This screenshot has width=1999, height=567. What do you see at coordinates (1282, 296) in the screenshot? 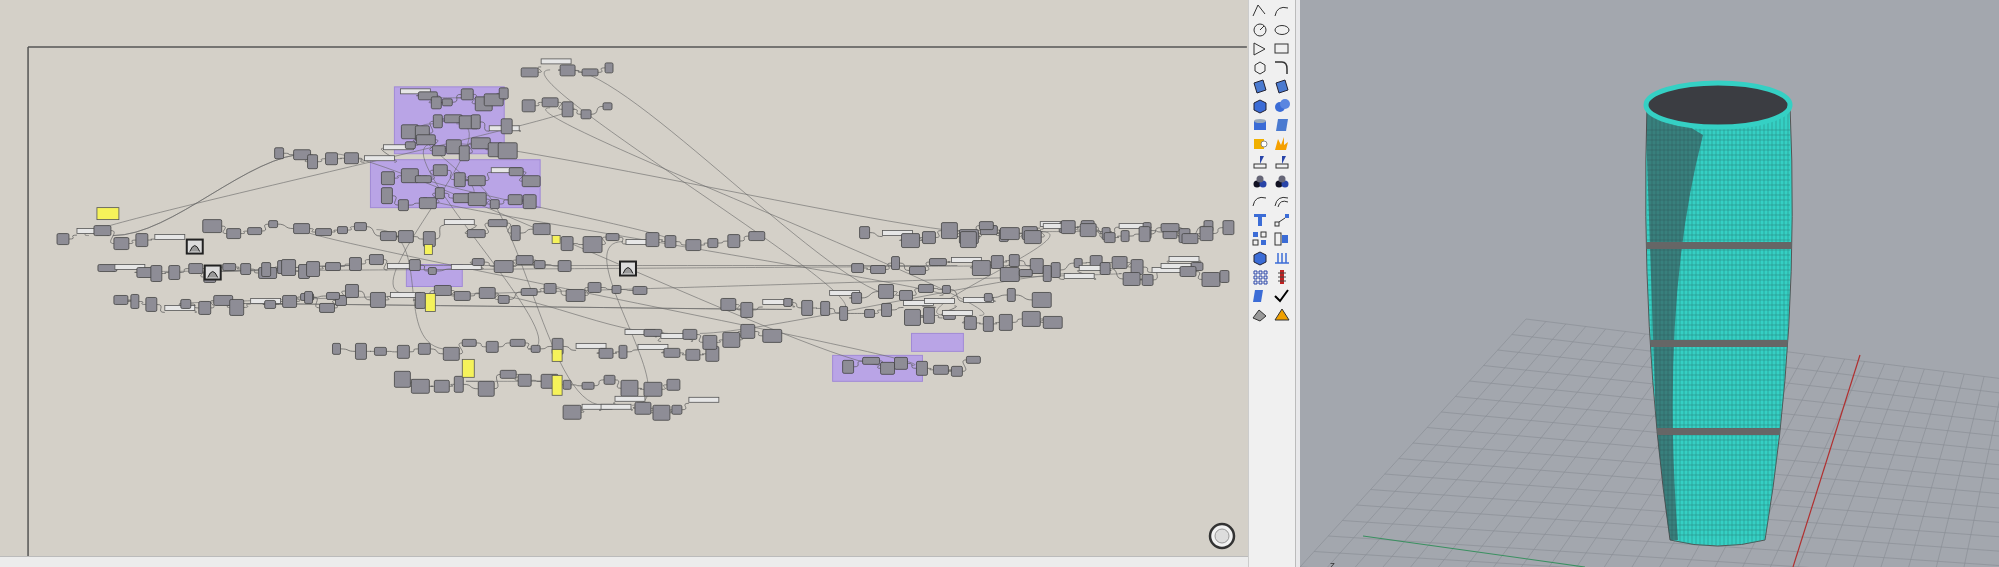
I see `check-icon` at bounding box center [1282, 296].